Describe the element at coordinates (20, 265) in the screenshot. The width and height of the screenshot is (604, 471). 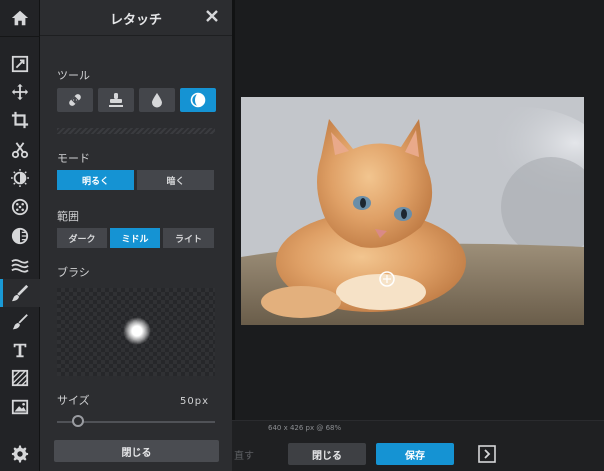
I see `wave-icon` at that location.